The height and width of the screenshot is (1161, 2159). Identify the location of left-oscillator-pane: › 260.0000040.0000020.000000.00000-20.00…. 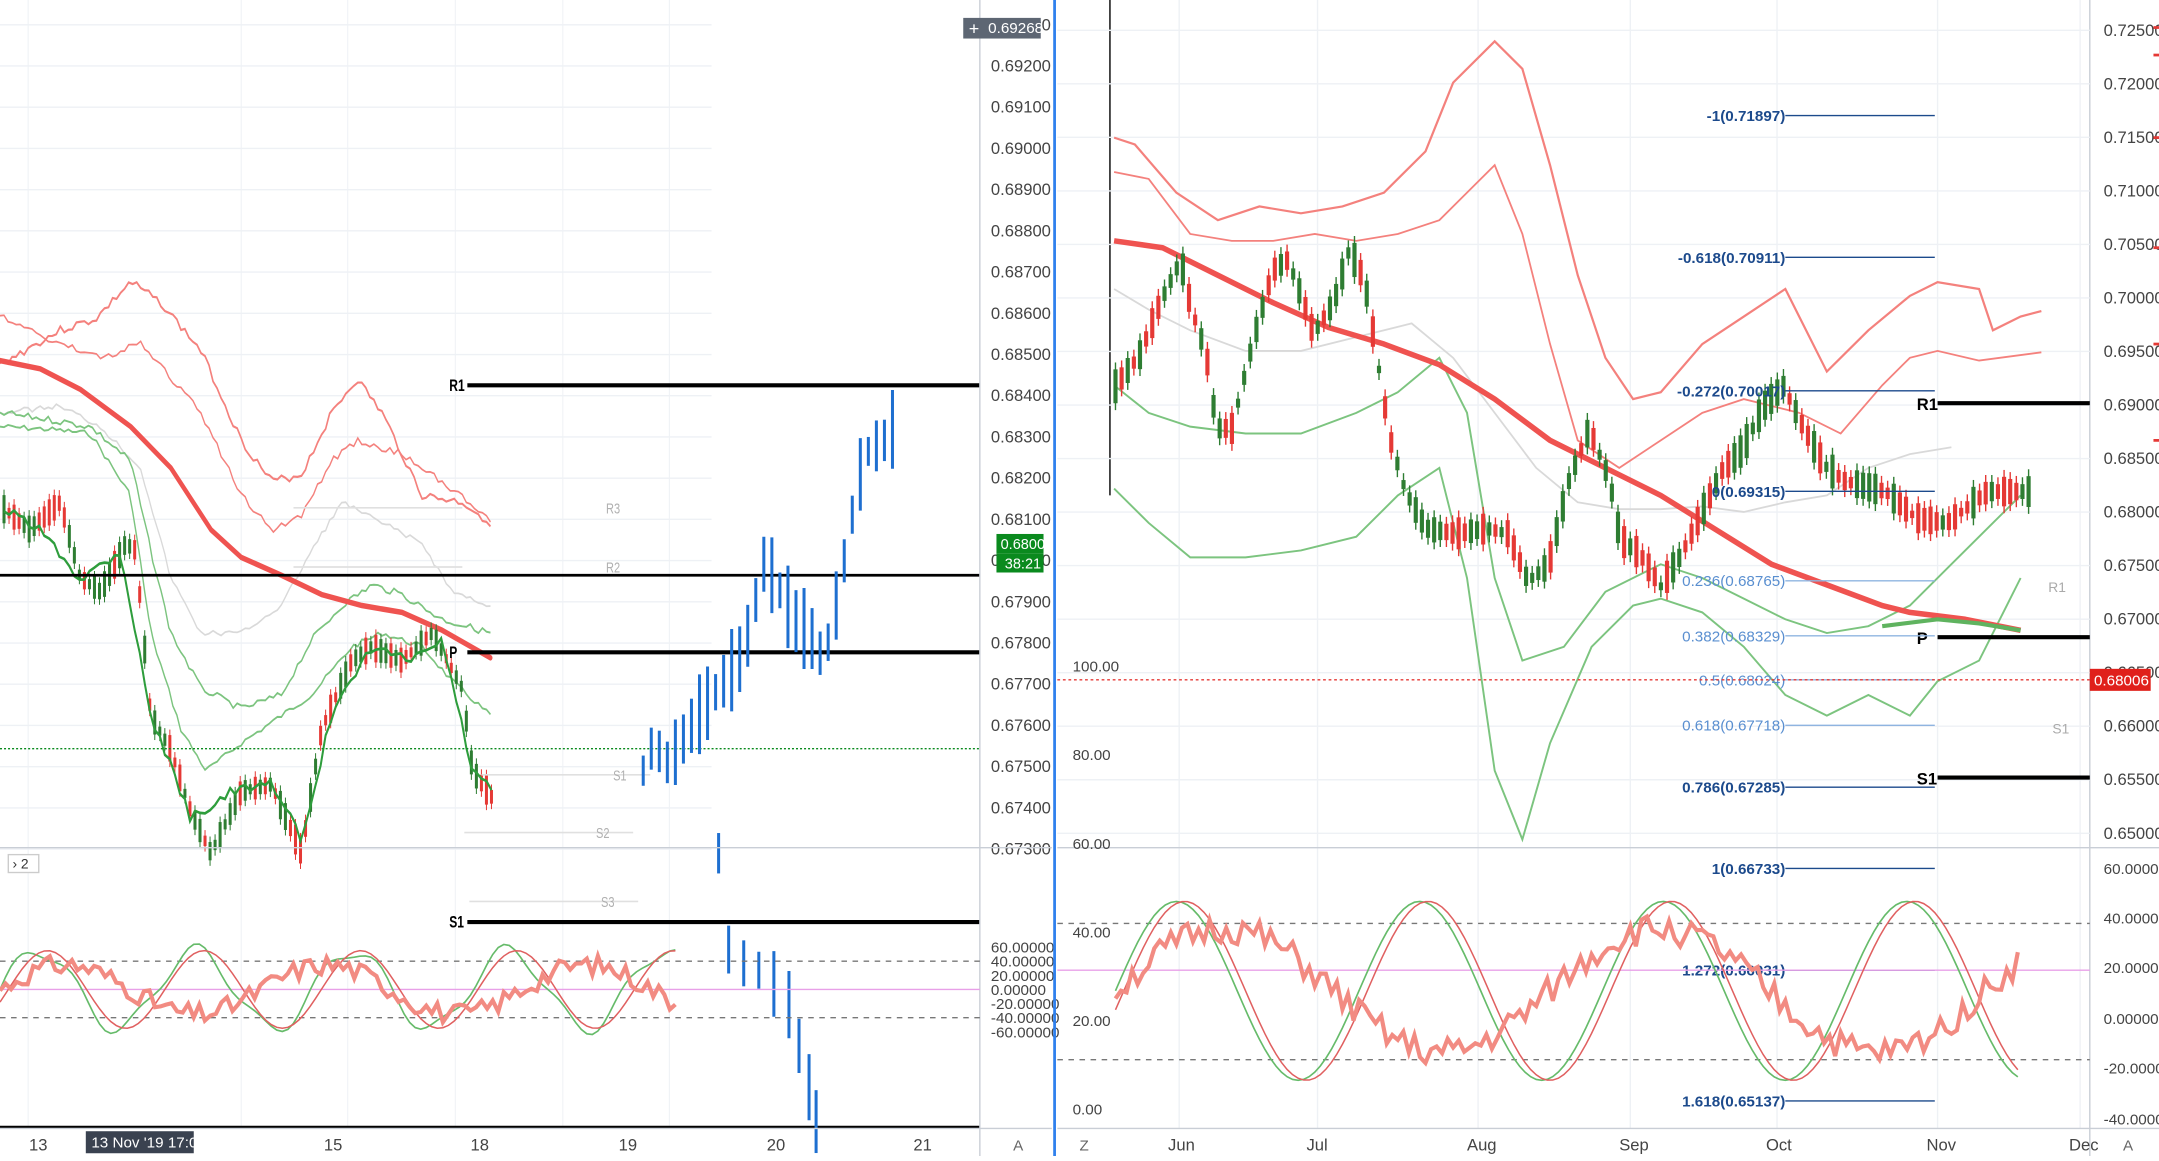
(529, 944).